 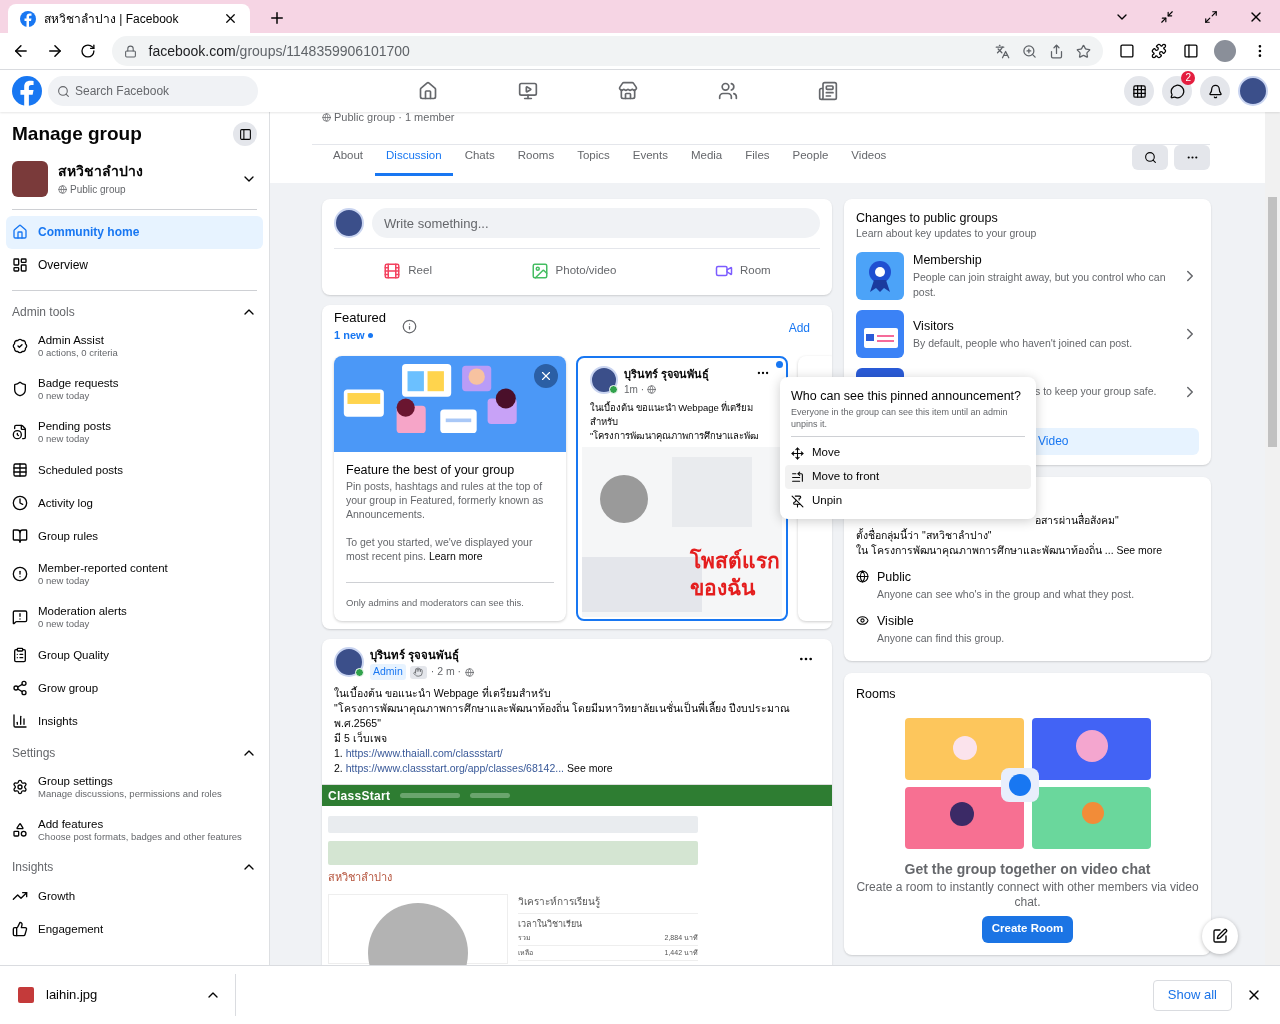 What do you see at coordinates (593, 157) in the screenshot?
I see `group-tab: Topics` at bounding box center [593, 157].